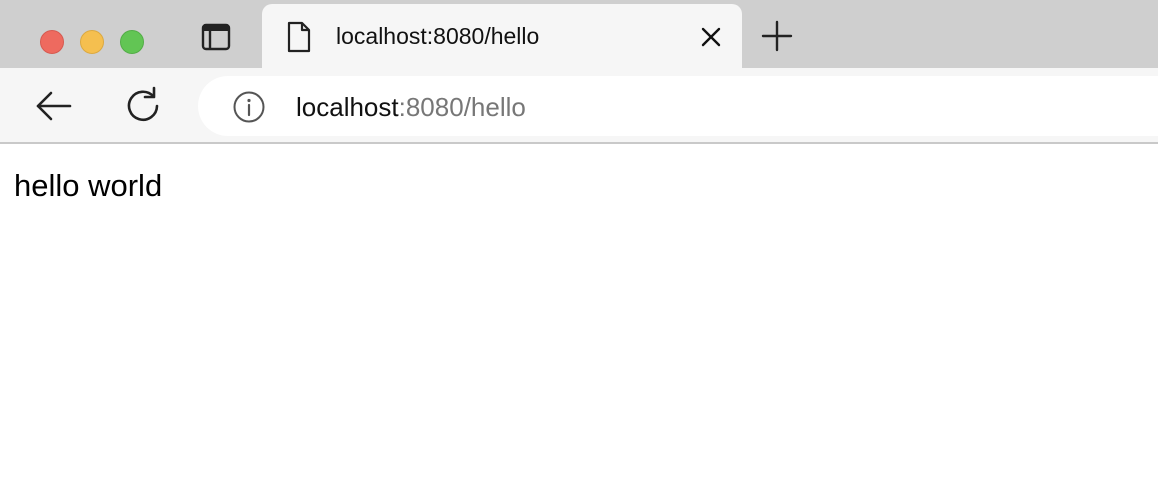 Image resolution: width=1158 pixels, height=486 pixels. Describe the element at coordinates (678, 106) in the screenshot. I see `address-bar: localhost:8080/hello` at that location.